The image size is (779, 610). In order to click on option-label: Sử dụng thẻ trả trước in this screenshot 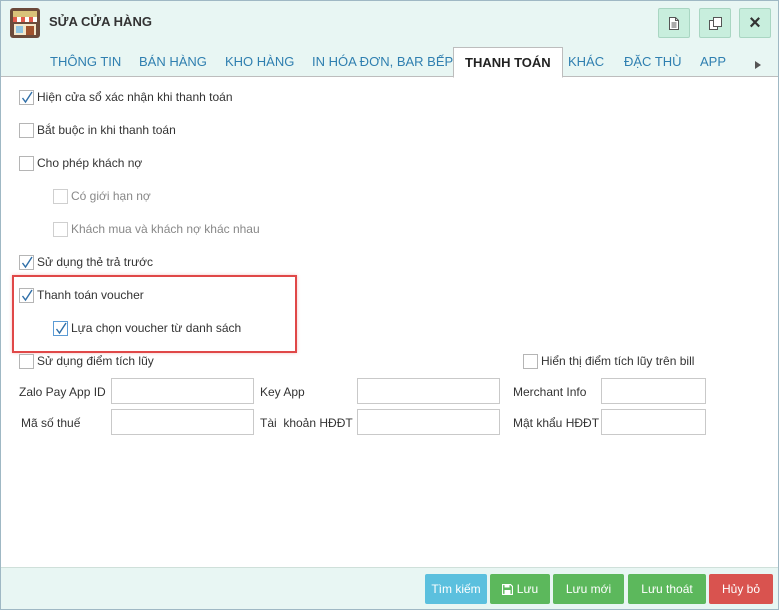, I will do `click(95, 262)`.